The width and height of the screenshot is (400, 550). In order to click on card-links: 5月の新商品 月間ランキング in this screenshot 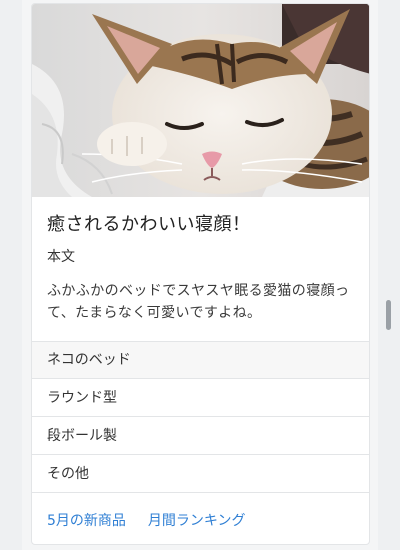, I will do `click(200, 518)`.